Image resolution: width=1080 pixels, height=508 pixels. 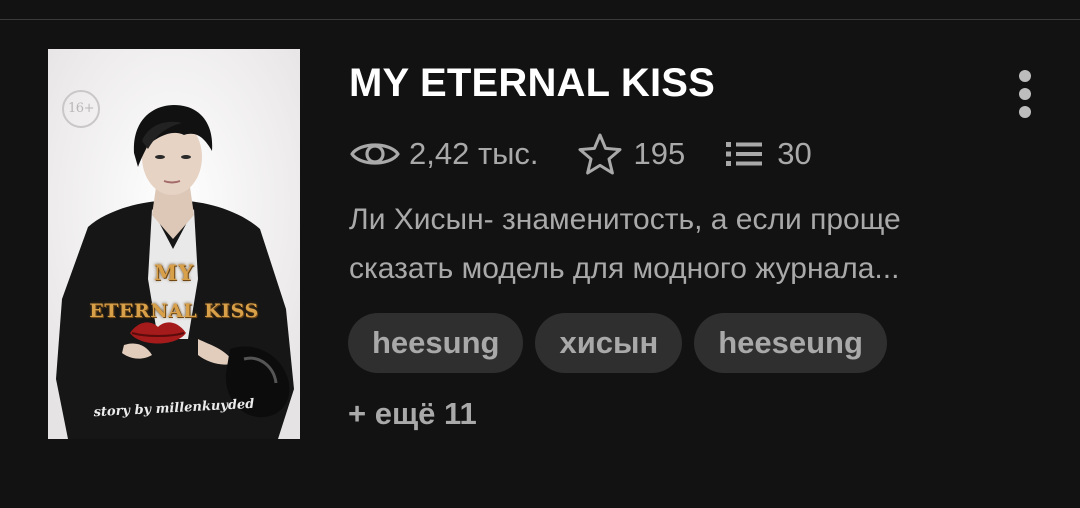 I want to click on age-rating-badge: 16+, so click(x=81, y=109).